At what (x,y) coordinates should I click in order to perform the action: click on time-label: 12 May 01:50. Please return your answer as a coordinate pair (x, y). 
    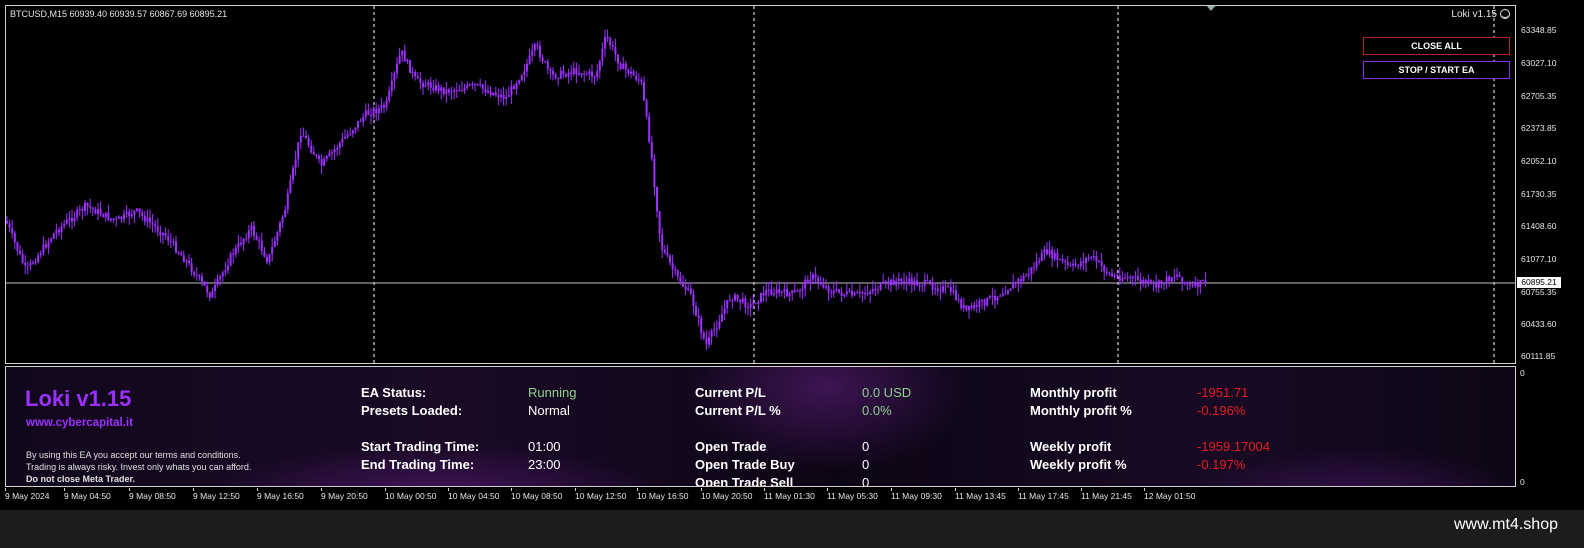
    Looking at the image, I should click on (1170, 496).